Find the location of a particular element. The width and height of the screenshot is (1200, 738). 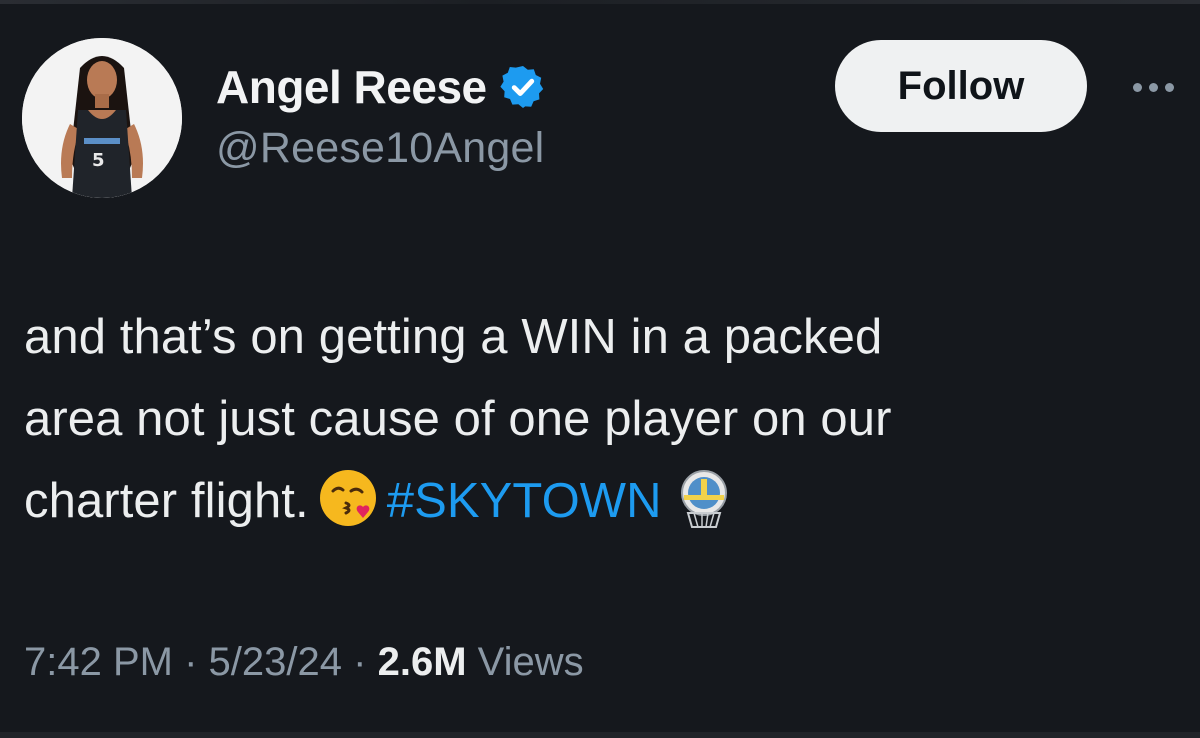

kissing-face-emoji-icon is located at coordinates (348, 510).